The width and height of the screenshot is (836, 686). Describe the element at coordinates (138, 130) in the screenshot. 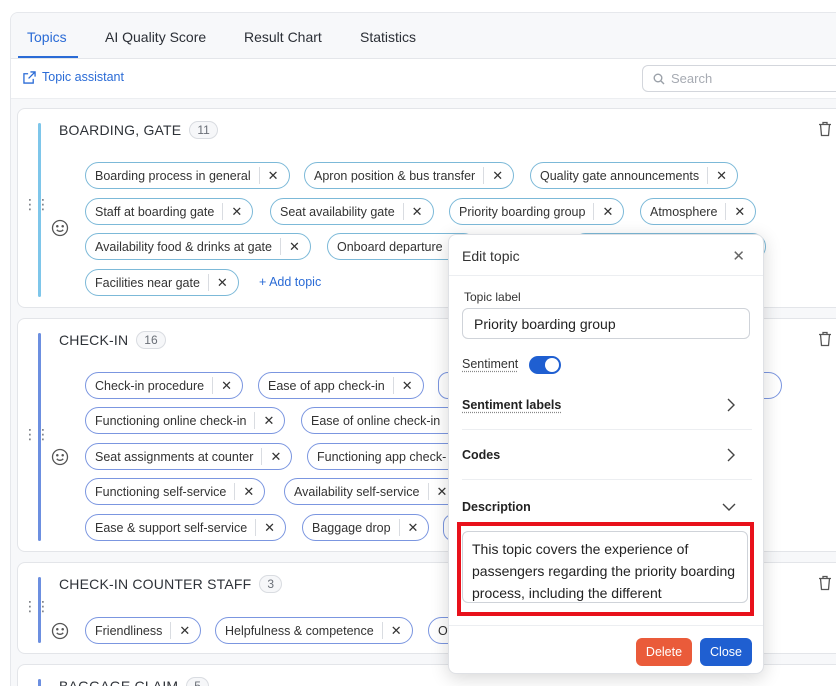

I see `group-title: BOARDING, GATE 11` at that location.